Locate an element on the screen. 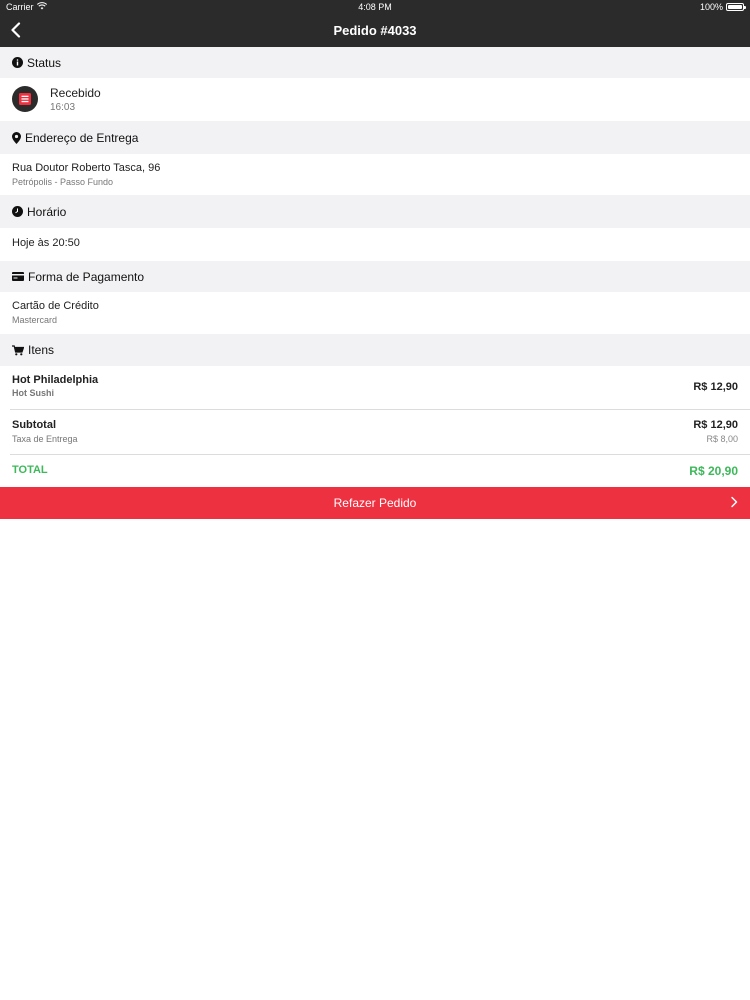 Image resolution: width=750 pixels, height=1000 pixels. page-title: Pedido #4033 is located at coordinates (375, 30).